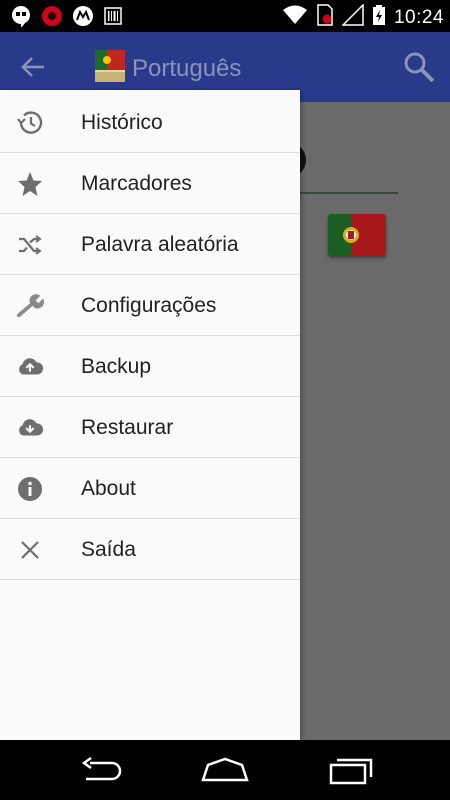 Image resolution: width=450 pixels, height=800 pixels. I want to click on menu-item-label: About, so click(108, 488).